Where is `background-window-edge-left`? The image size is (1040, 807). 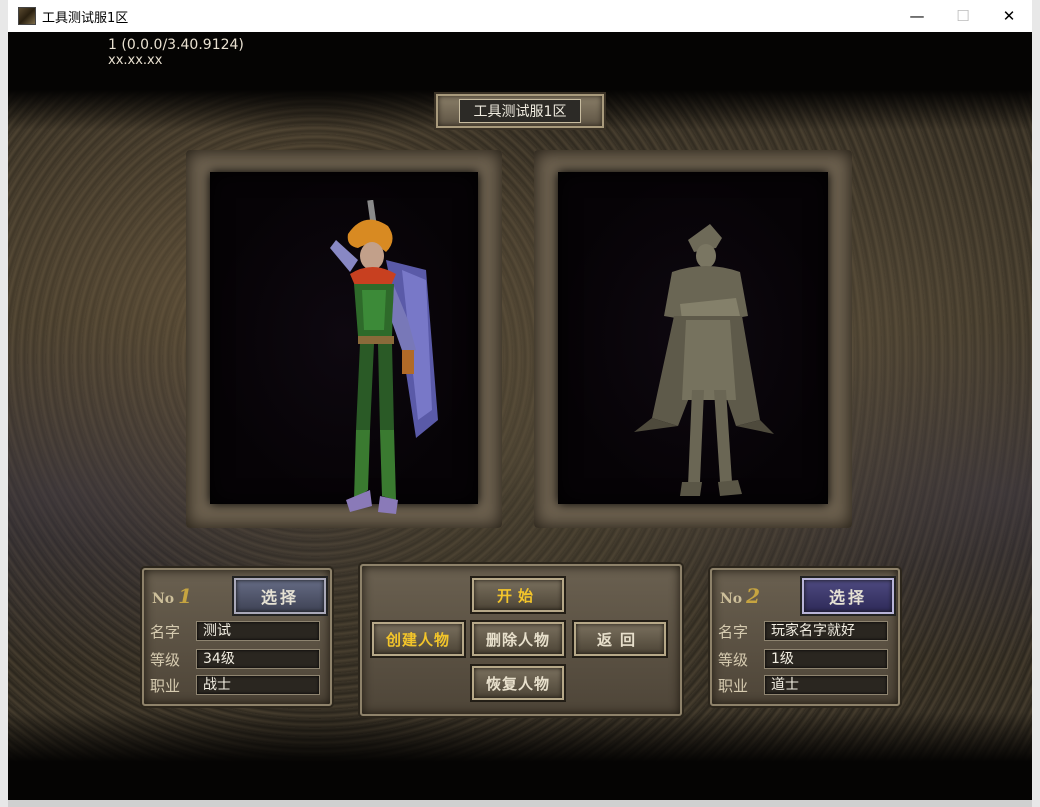
background-window-edge-left is located at coordinates (4, 403).